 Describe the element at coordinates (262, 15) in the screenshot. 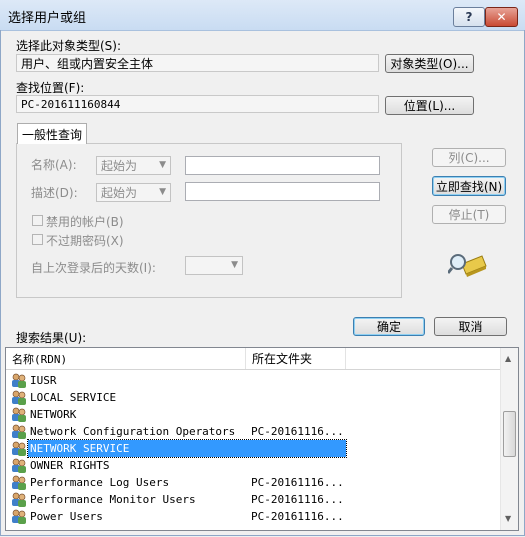

I see `title-bar: 选择用户或组 ? ✕` at that location.